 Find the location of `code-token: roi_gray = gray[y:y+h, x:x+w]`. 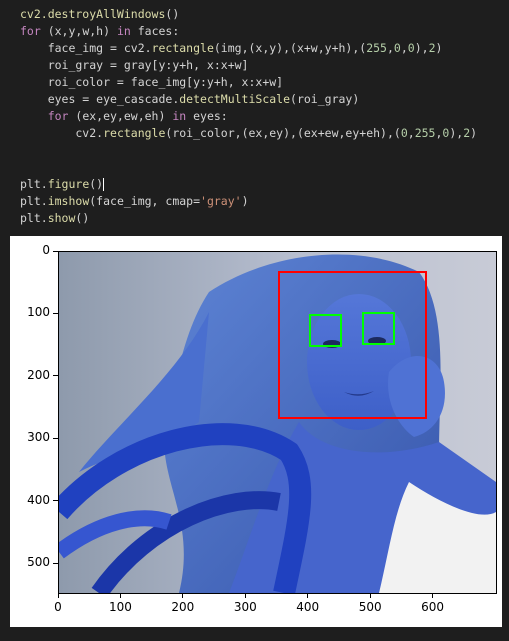

code-token: roi_gray = gray[y:y+h, x:x+w] is located at coordinates (134, 65).